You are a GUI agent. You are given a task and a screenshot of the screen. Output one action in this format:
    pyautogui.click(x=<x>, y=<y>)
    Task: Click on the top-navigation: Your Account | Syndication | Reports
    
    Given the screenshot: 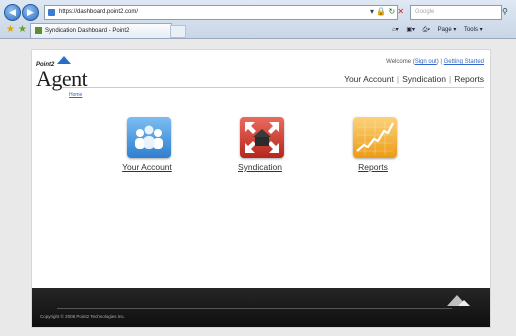 What is the action you would take?
    pyautogui.click(x=414, y=79)
    